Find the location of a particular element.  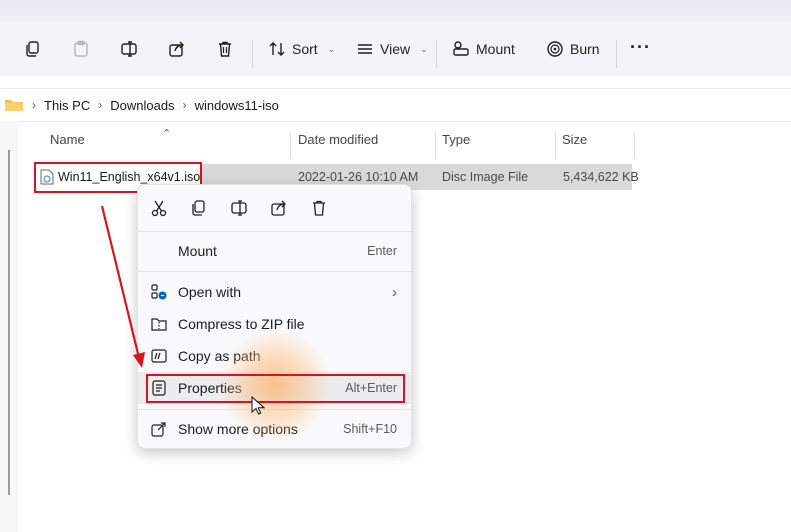

share-button is located at coordinates (177, 49).